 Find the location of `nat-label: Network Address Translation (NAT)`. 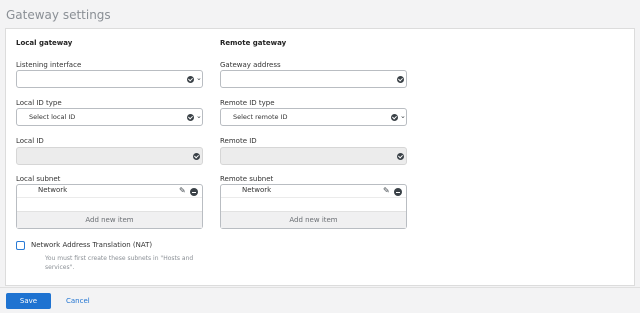

nat-label: Network Address Translation (NAT) is located at coordinates (91, 245).